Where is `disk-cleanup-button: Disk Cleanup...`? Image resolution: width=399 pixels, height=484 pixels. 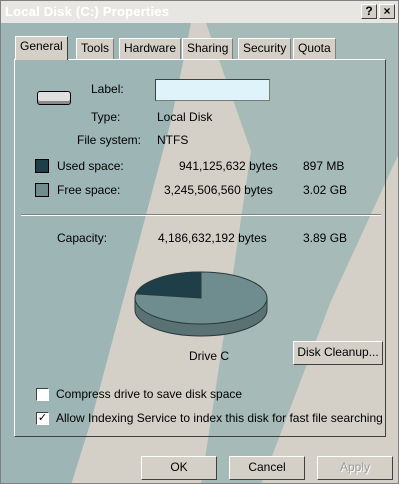
disk-cleanup-button: Disk Cleanup... is located at coordinates (338, 353).